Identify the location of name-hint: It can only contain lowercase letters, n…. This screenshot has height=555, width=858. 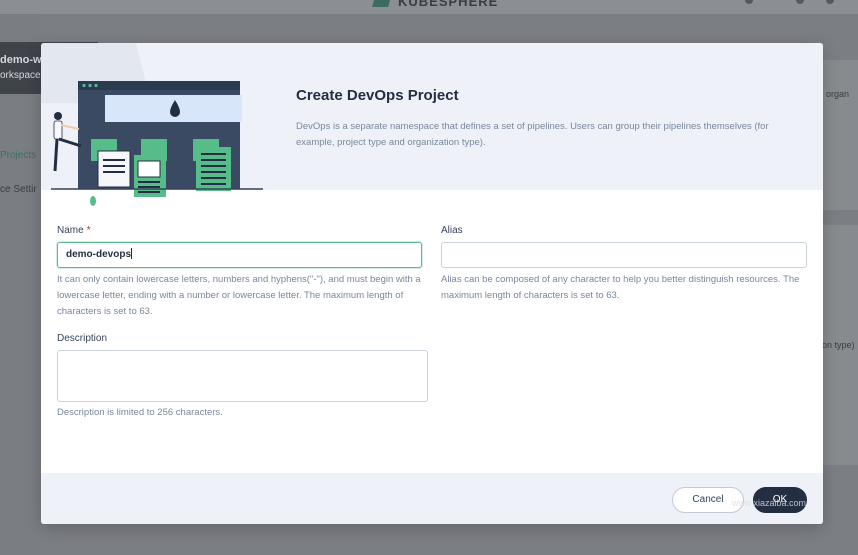
(239, 295).